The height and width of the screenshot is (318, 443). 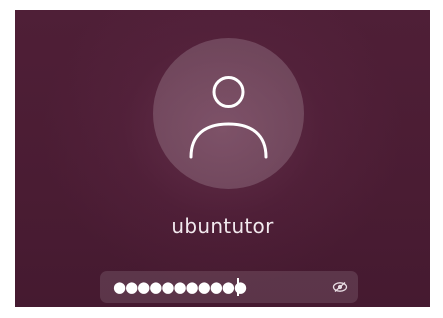 I want to click on username-label: ubuntutor, so click(x=222, y=226).